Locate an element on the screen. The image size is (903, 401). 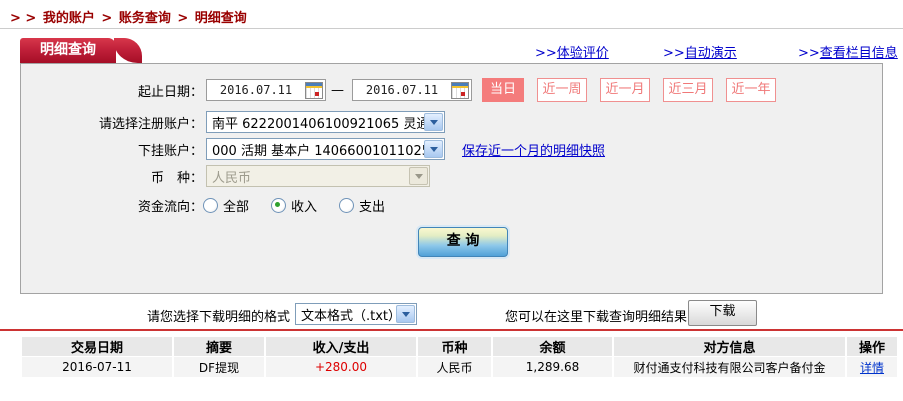
col-header-currency: 币种 is located at coordinates (454, 346).